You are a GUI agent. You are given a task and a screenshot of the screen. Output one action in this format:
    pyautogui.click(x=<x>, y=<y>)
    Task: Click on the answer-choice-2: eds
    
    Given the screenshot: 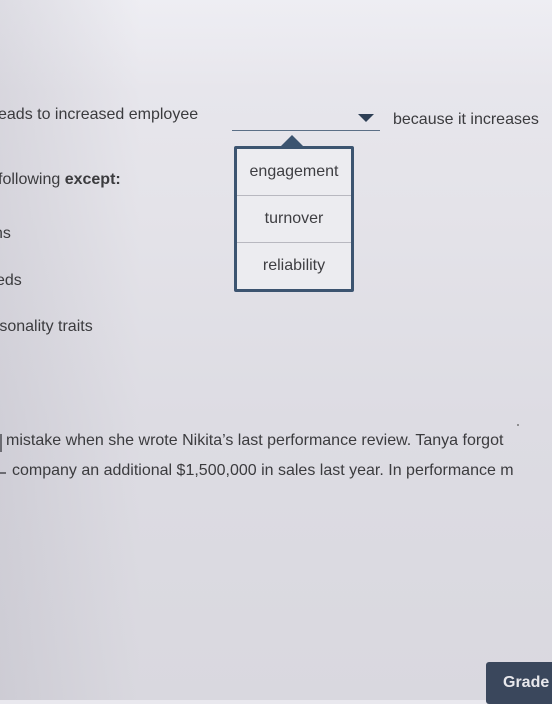 What is the action you would take?
    pyautogui.click(x=11, y=281)
    